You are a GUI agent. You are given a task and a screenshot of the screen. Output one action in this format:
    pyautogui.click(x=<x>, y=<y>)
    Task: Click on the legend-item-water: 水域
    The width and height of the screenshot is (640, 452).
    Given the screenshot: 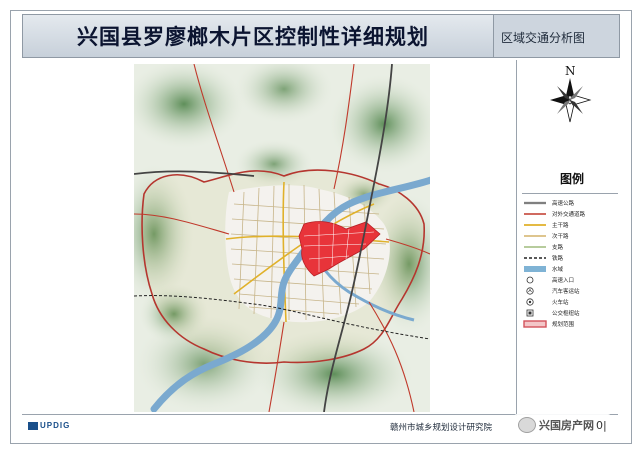 What is the action you would take?
    pyautogui.click(x=570, y=269)
    